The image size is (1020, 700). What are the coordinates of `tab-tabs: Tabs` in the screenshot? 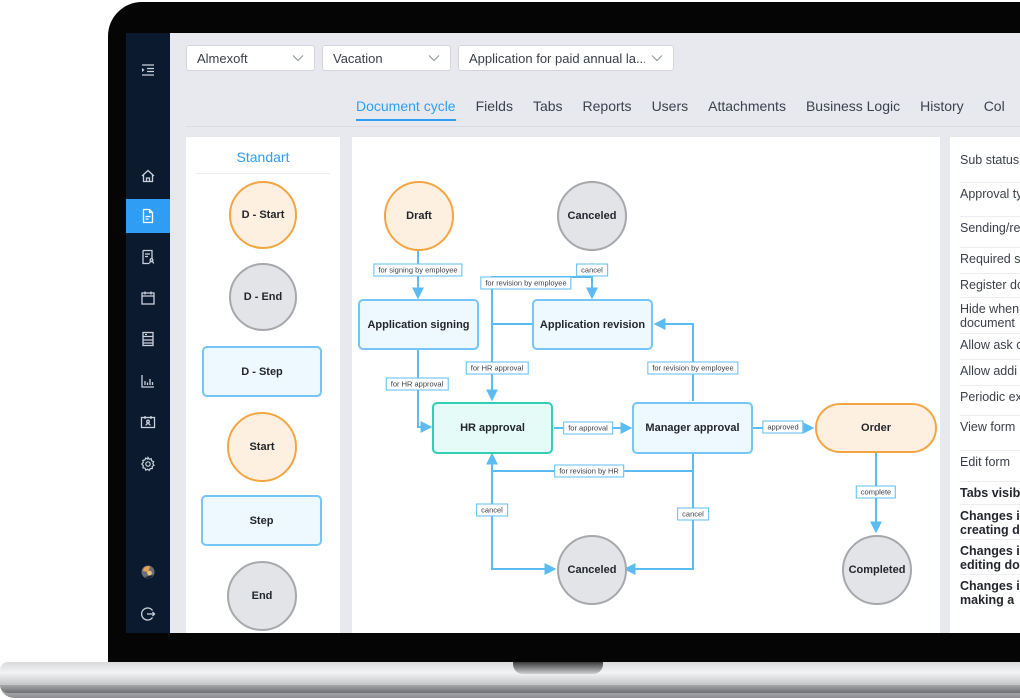 It's located at (548, 110).